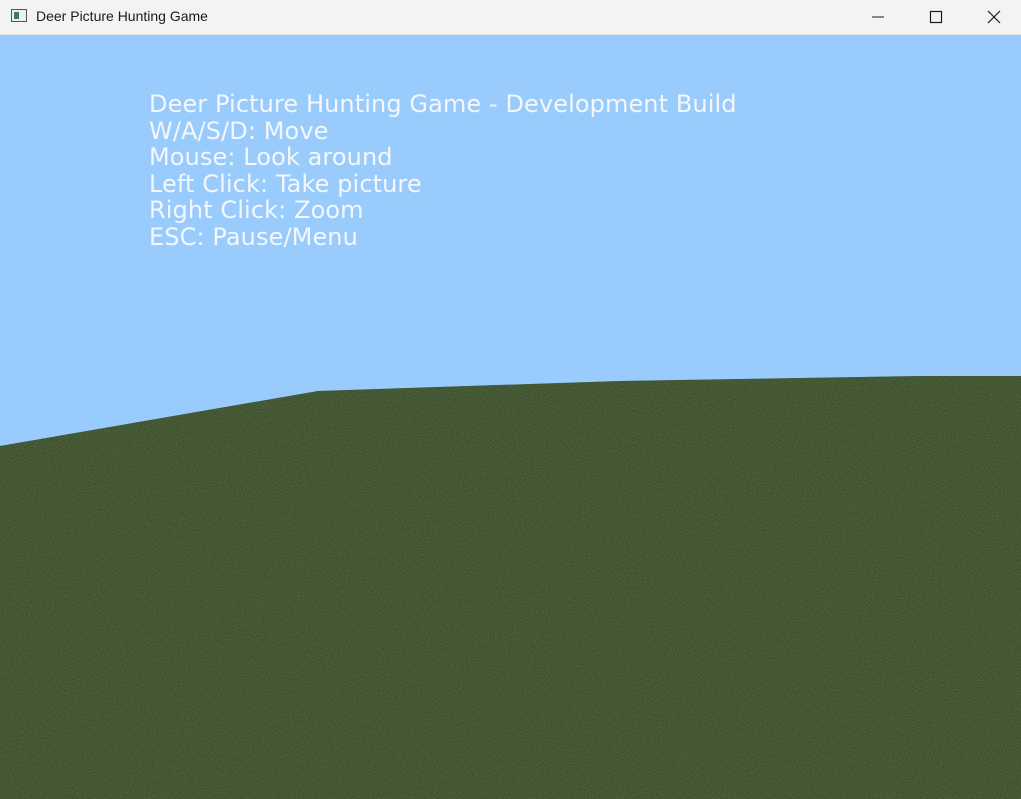  I want to click on hud-line-picture: Left Click: Take picture, so click(285, 183).